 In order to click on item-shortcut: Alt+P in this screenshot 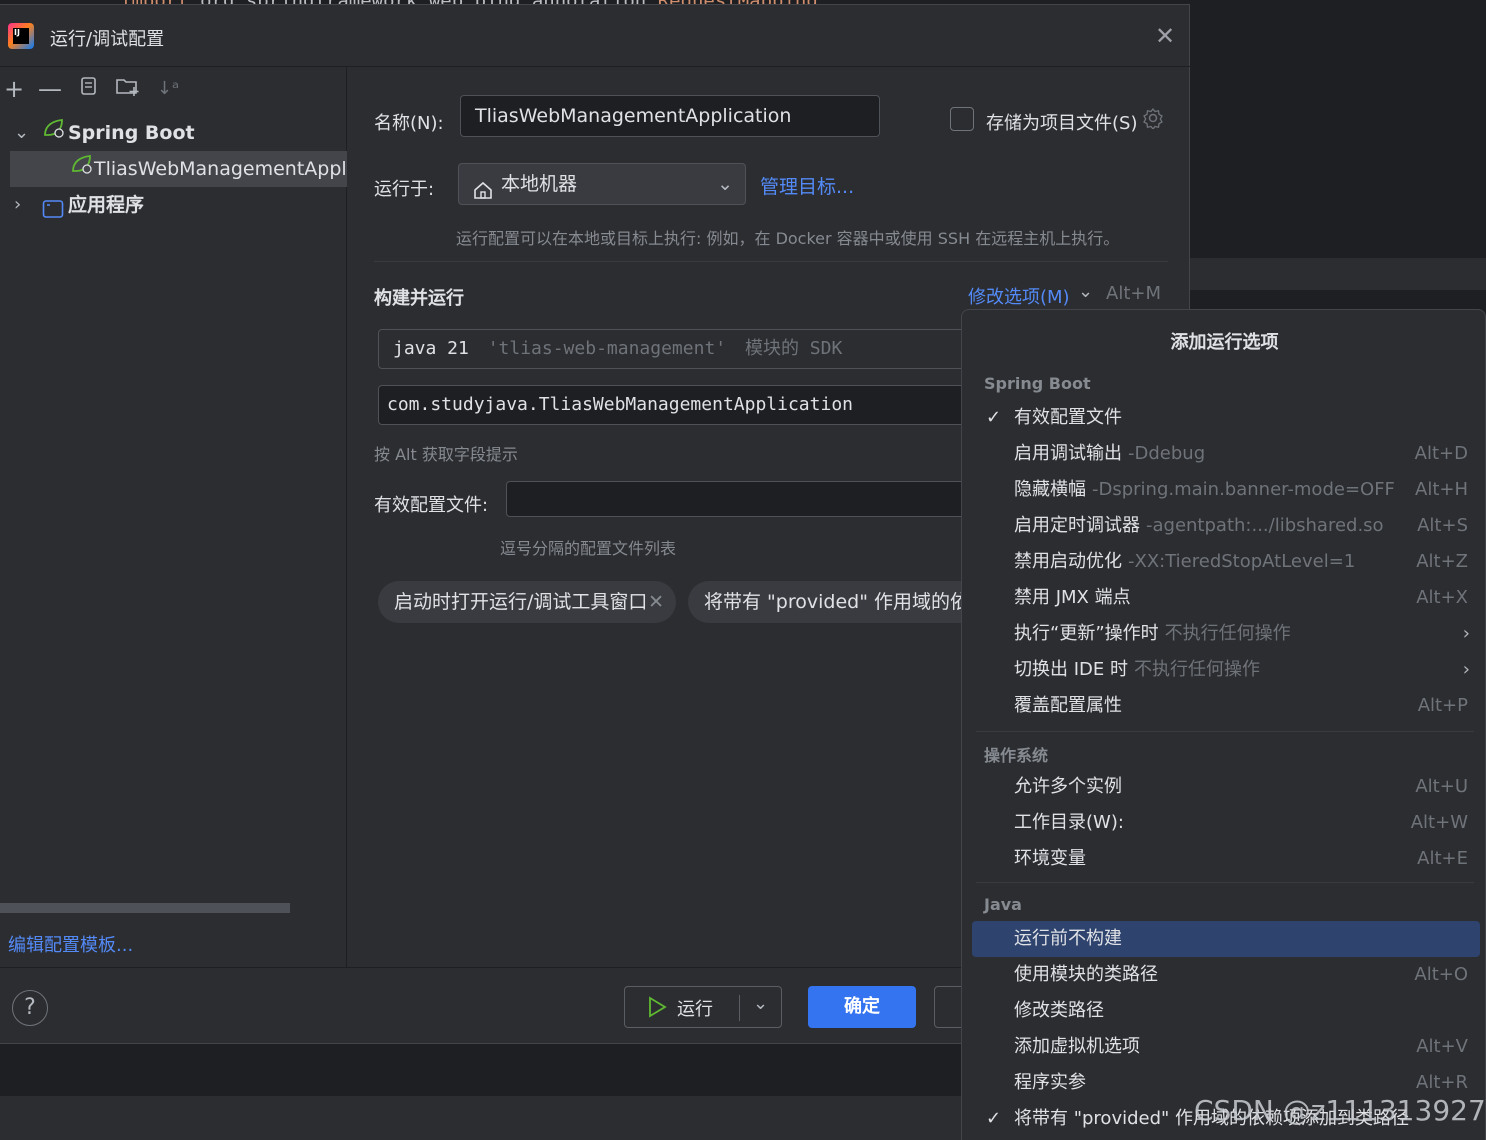, I will do `click(1442, 705)`.